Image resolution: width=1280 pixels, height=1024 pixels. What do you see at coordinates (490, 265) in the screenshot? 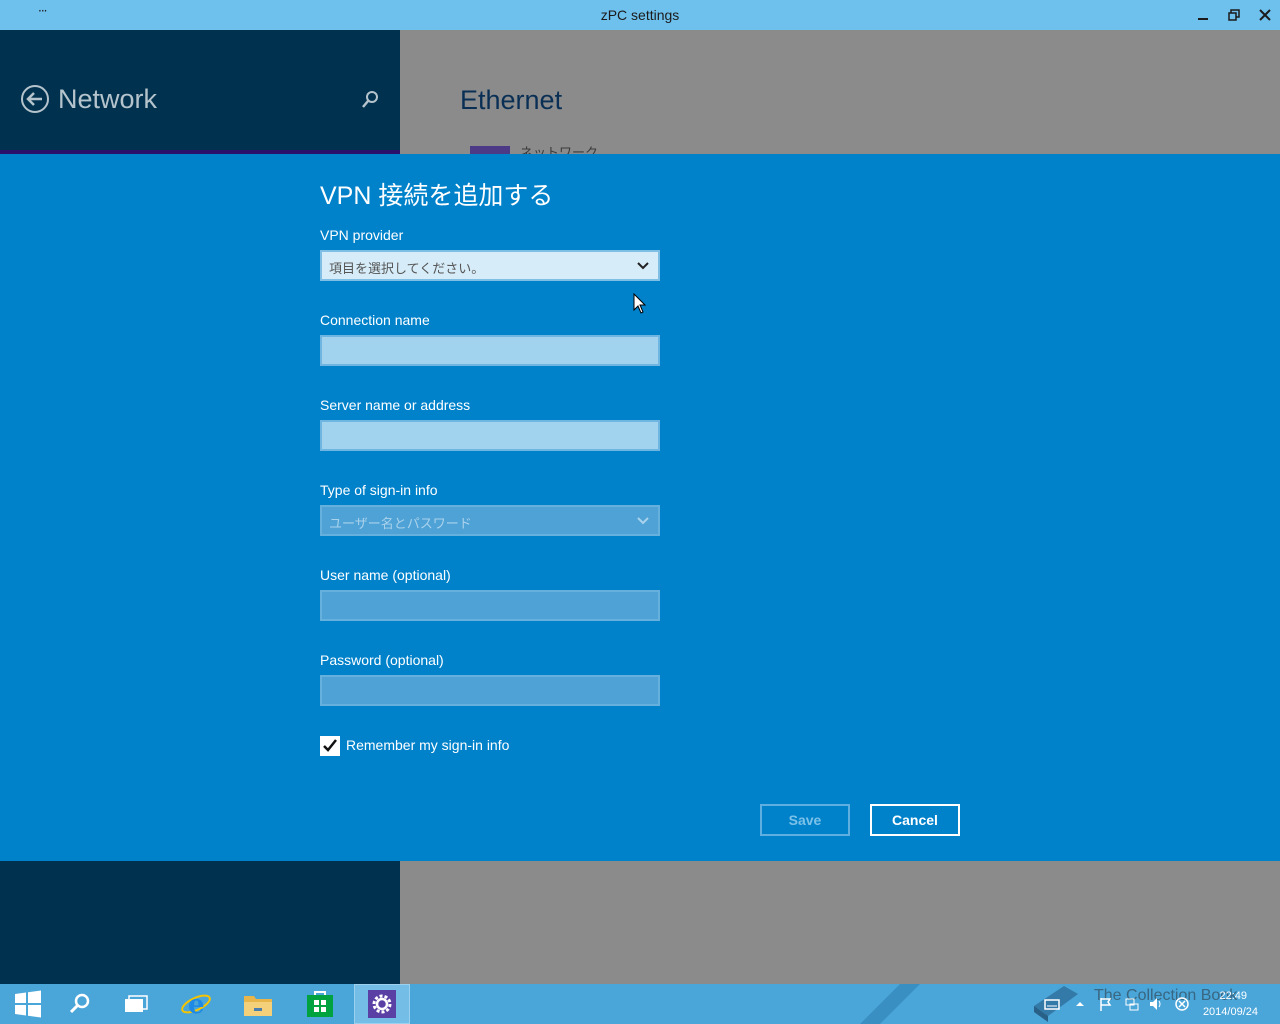
I see `vpn-provider-select: 項目を選択してください。` at bounding box center [490, 265].